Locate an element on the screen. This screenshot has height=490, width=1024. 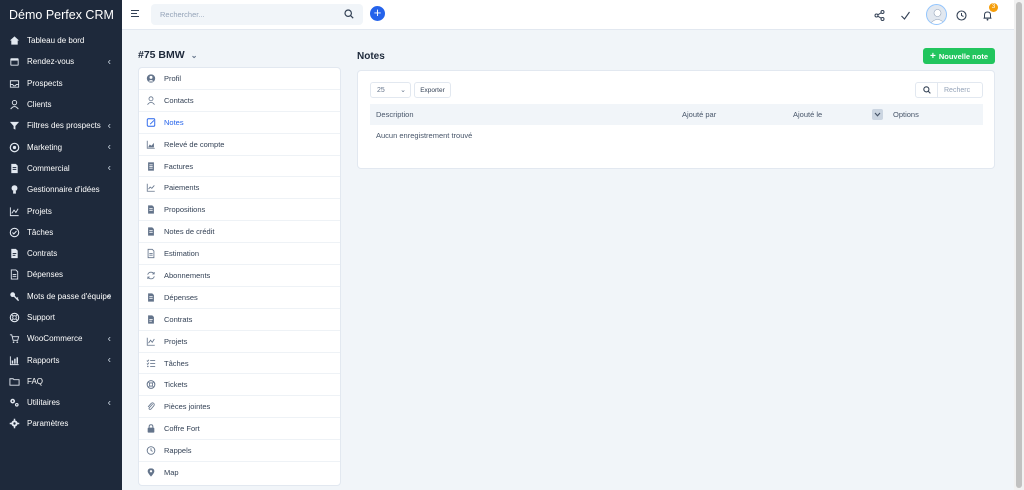
table-header: Description Ajouté par Ajouté le Options is located at coordinates (676, 114).